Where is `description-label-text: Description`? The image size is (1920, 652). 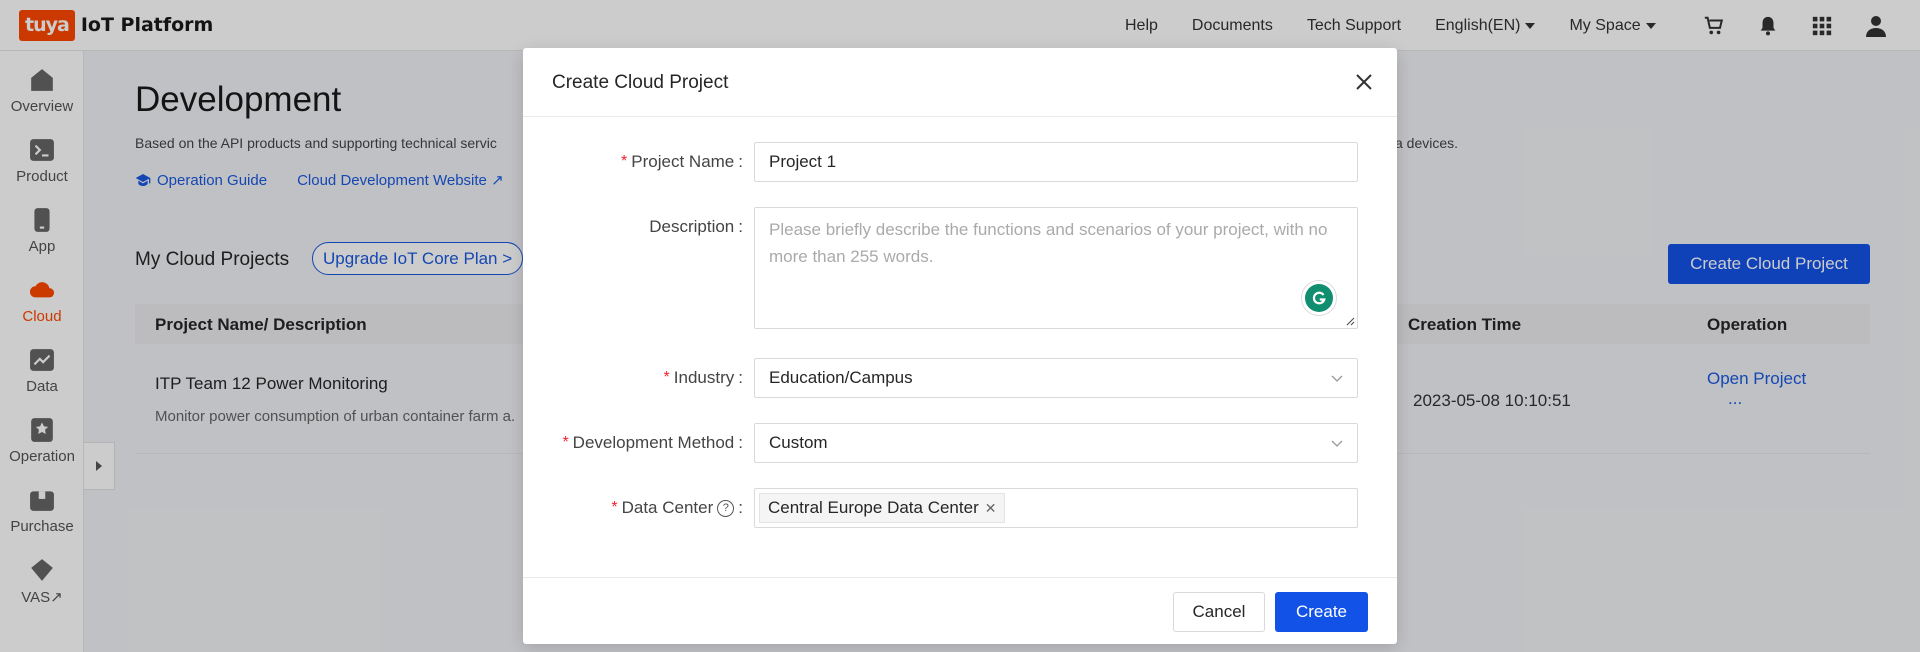 description-label-text: Description is located at coordinates (692, 226).